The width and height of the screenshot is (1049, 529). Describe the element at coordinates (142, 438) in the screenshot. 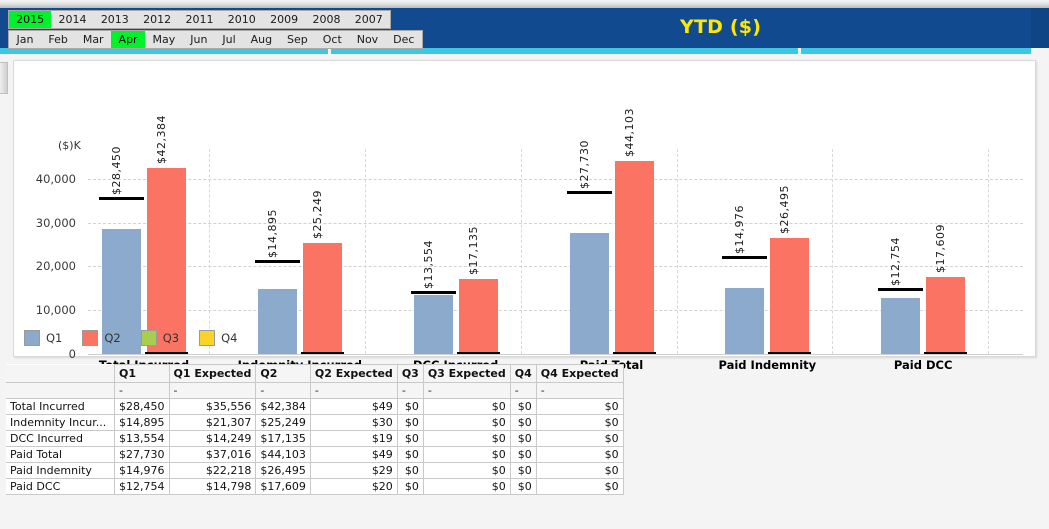

I see `table-cell: $13,554` at that location.